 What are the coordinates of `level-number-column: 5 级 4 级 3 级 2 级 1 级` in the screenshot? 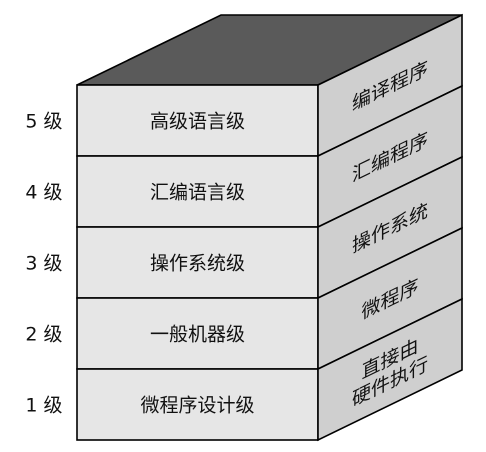 It's located at (43, 264).